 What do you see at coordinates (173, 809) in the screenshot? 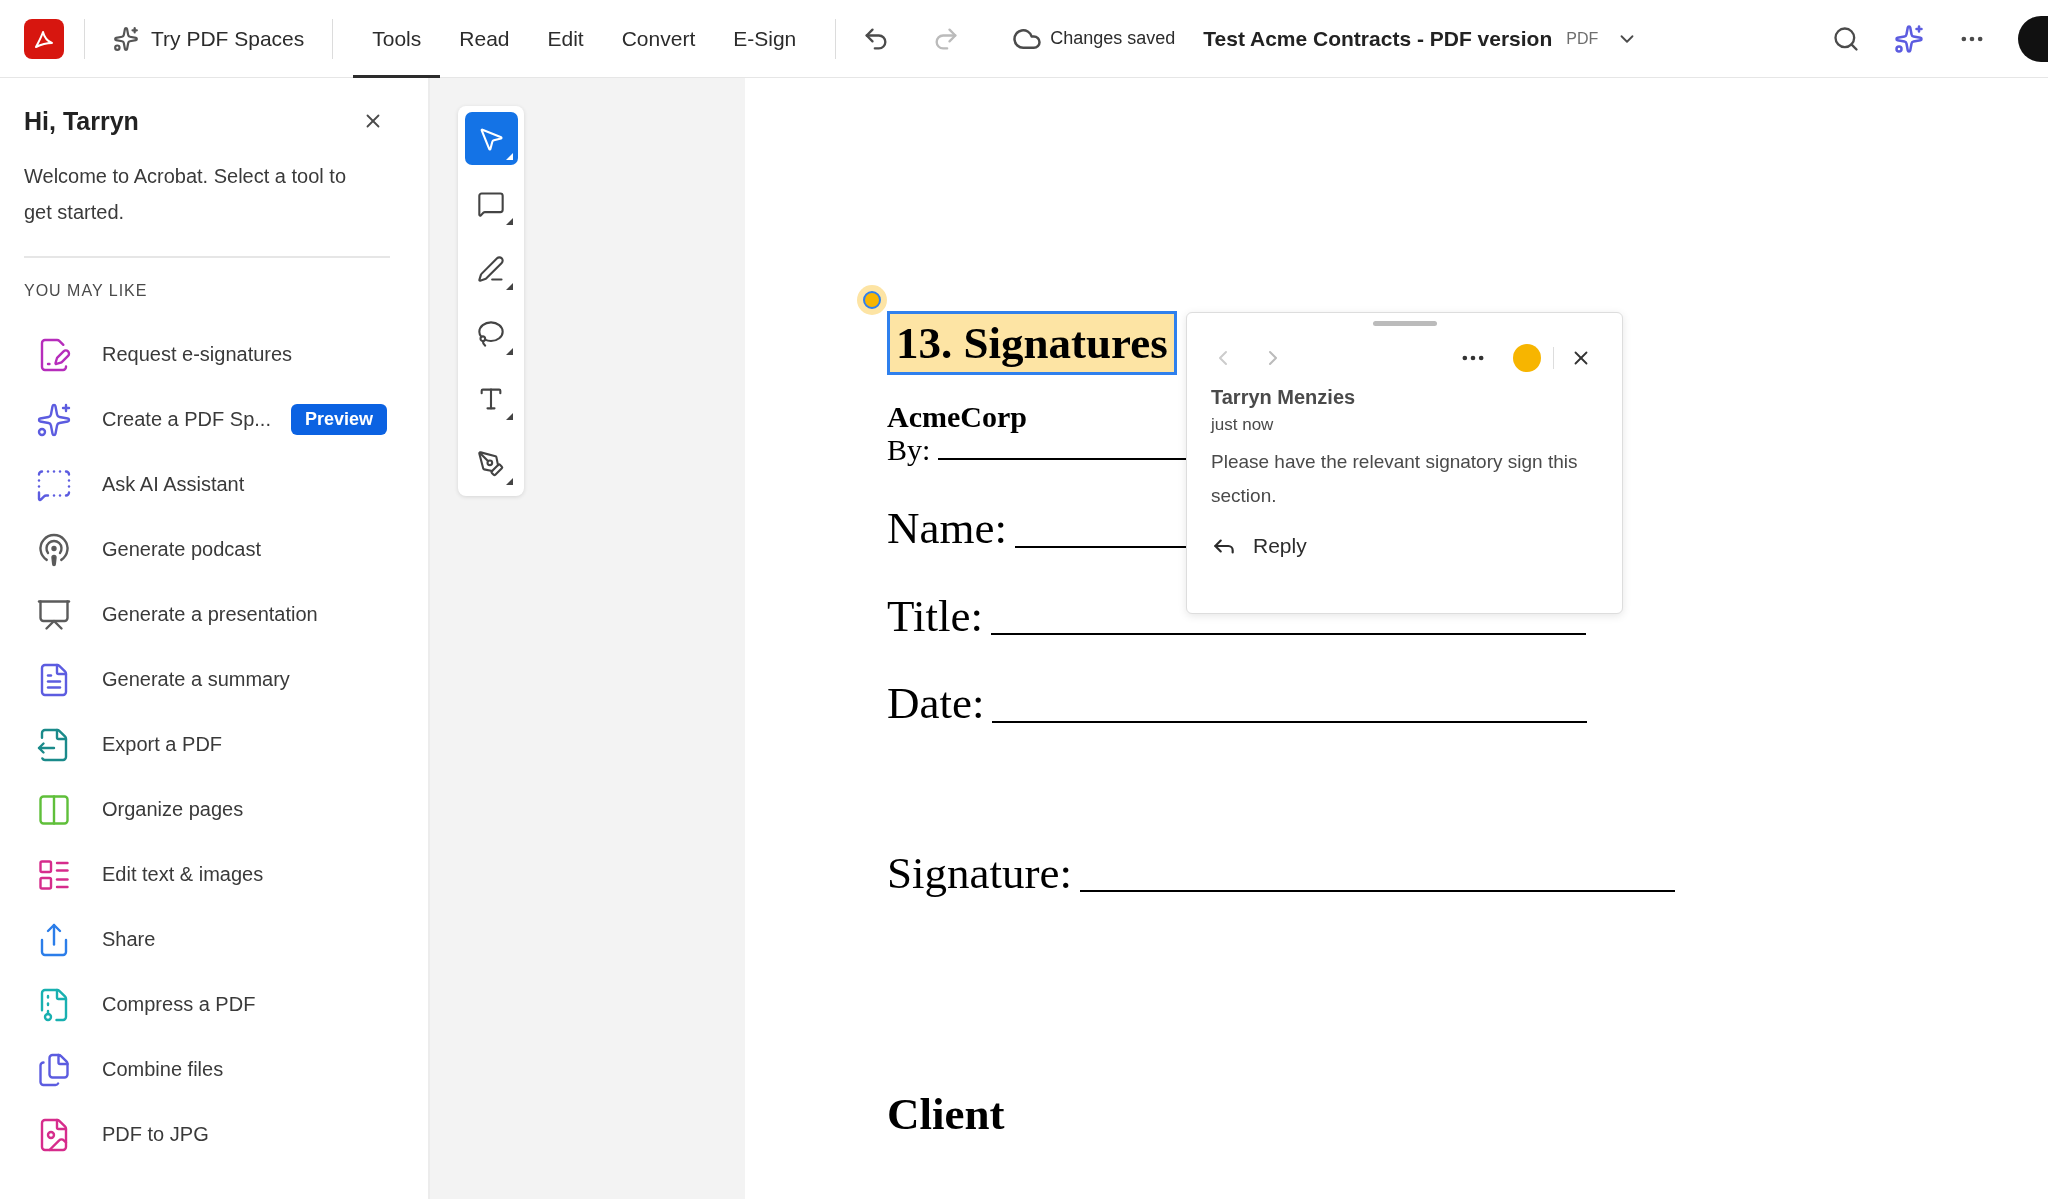
I see `tool-link: Organize pages` at bounding box center [173, 809].